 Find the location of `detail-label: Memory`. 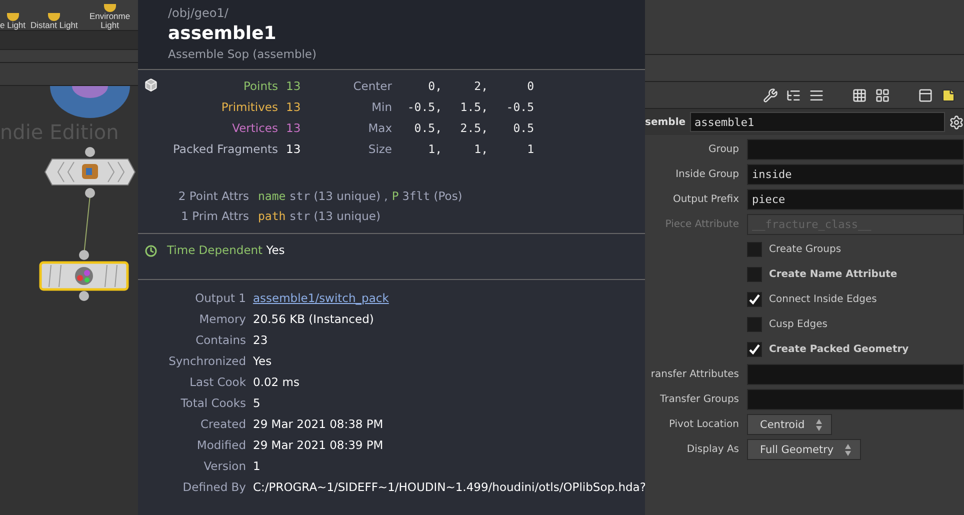

detail-label: Memory is located at coordinates (222, 319).